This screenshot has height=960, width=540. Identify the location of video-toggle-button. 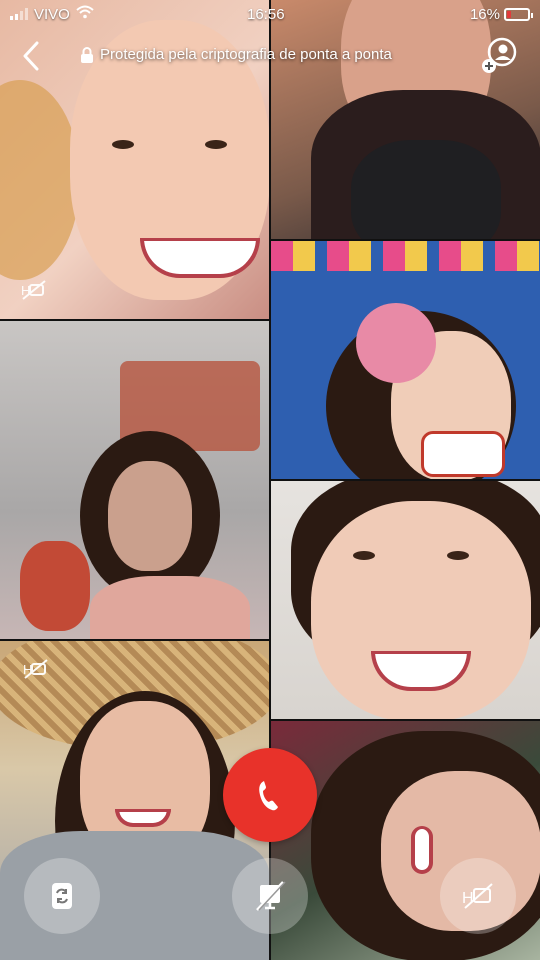
(270, 896).